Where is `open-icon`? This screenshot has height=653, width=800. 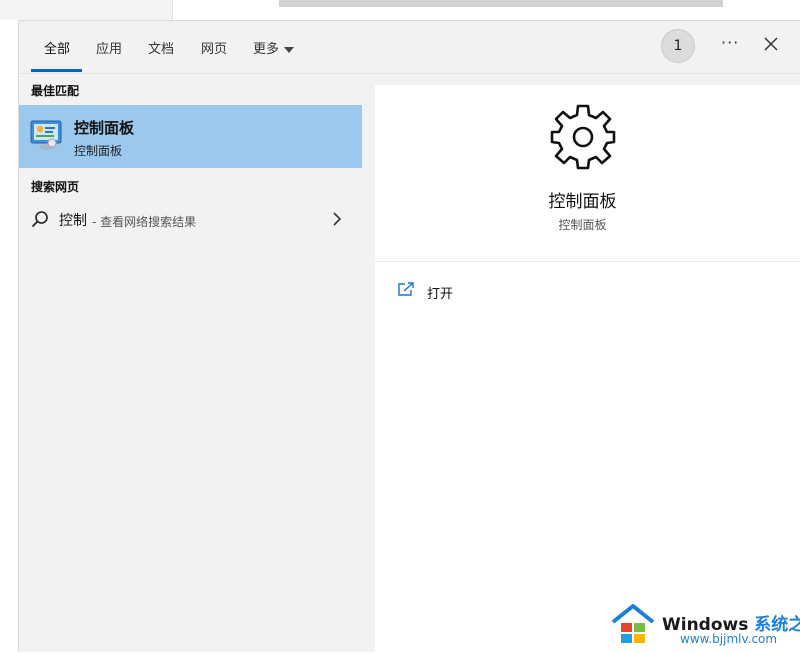 open-icon is located at coordinates (406, 289).